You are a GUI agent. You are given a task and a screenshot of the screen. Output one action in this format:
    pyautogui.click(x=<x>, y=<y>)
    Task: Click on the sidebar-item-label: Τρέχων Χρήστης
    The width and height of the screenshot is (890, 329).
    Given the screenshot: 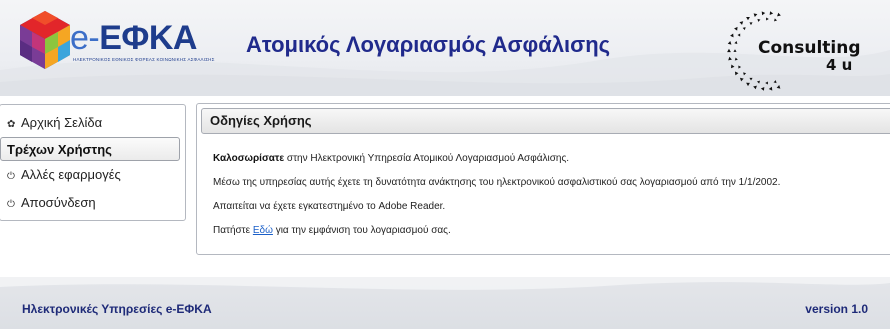 What is the action you would take?
    pyautogui.click(x=59, y=149)
    